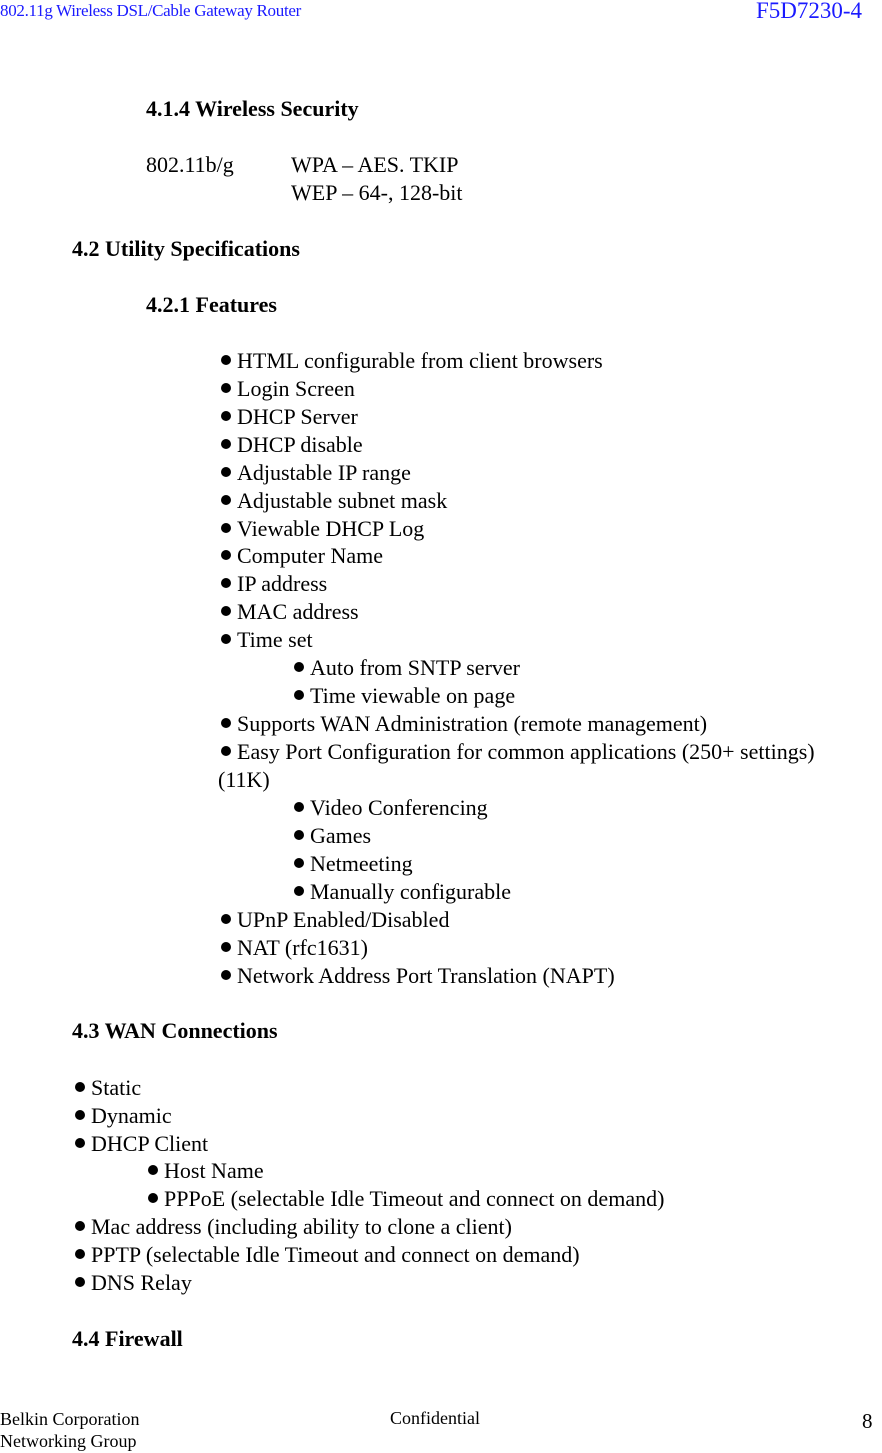 Image resolution: width=882 pixels, height=1453 pixels. I want to click on list-item: Network Address Port Translation (NAPT), so click(418, 976).